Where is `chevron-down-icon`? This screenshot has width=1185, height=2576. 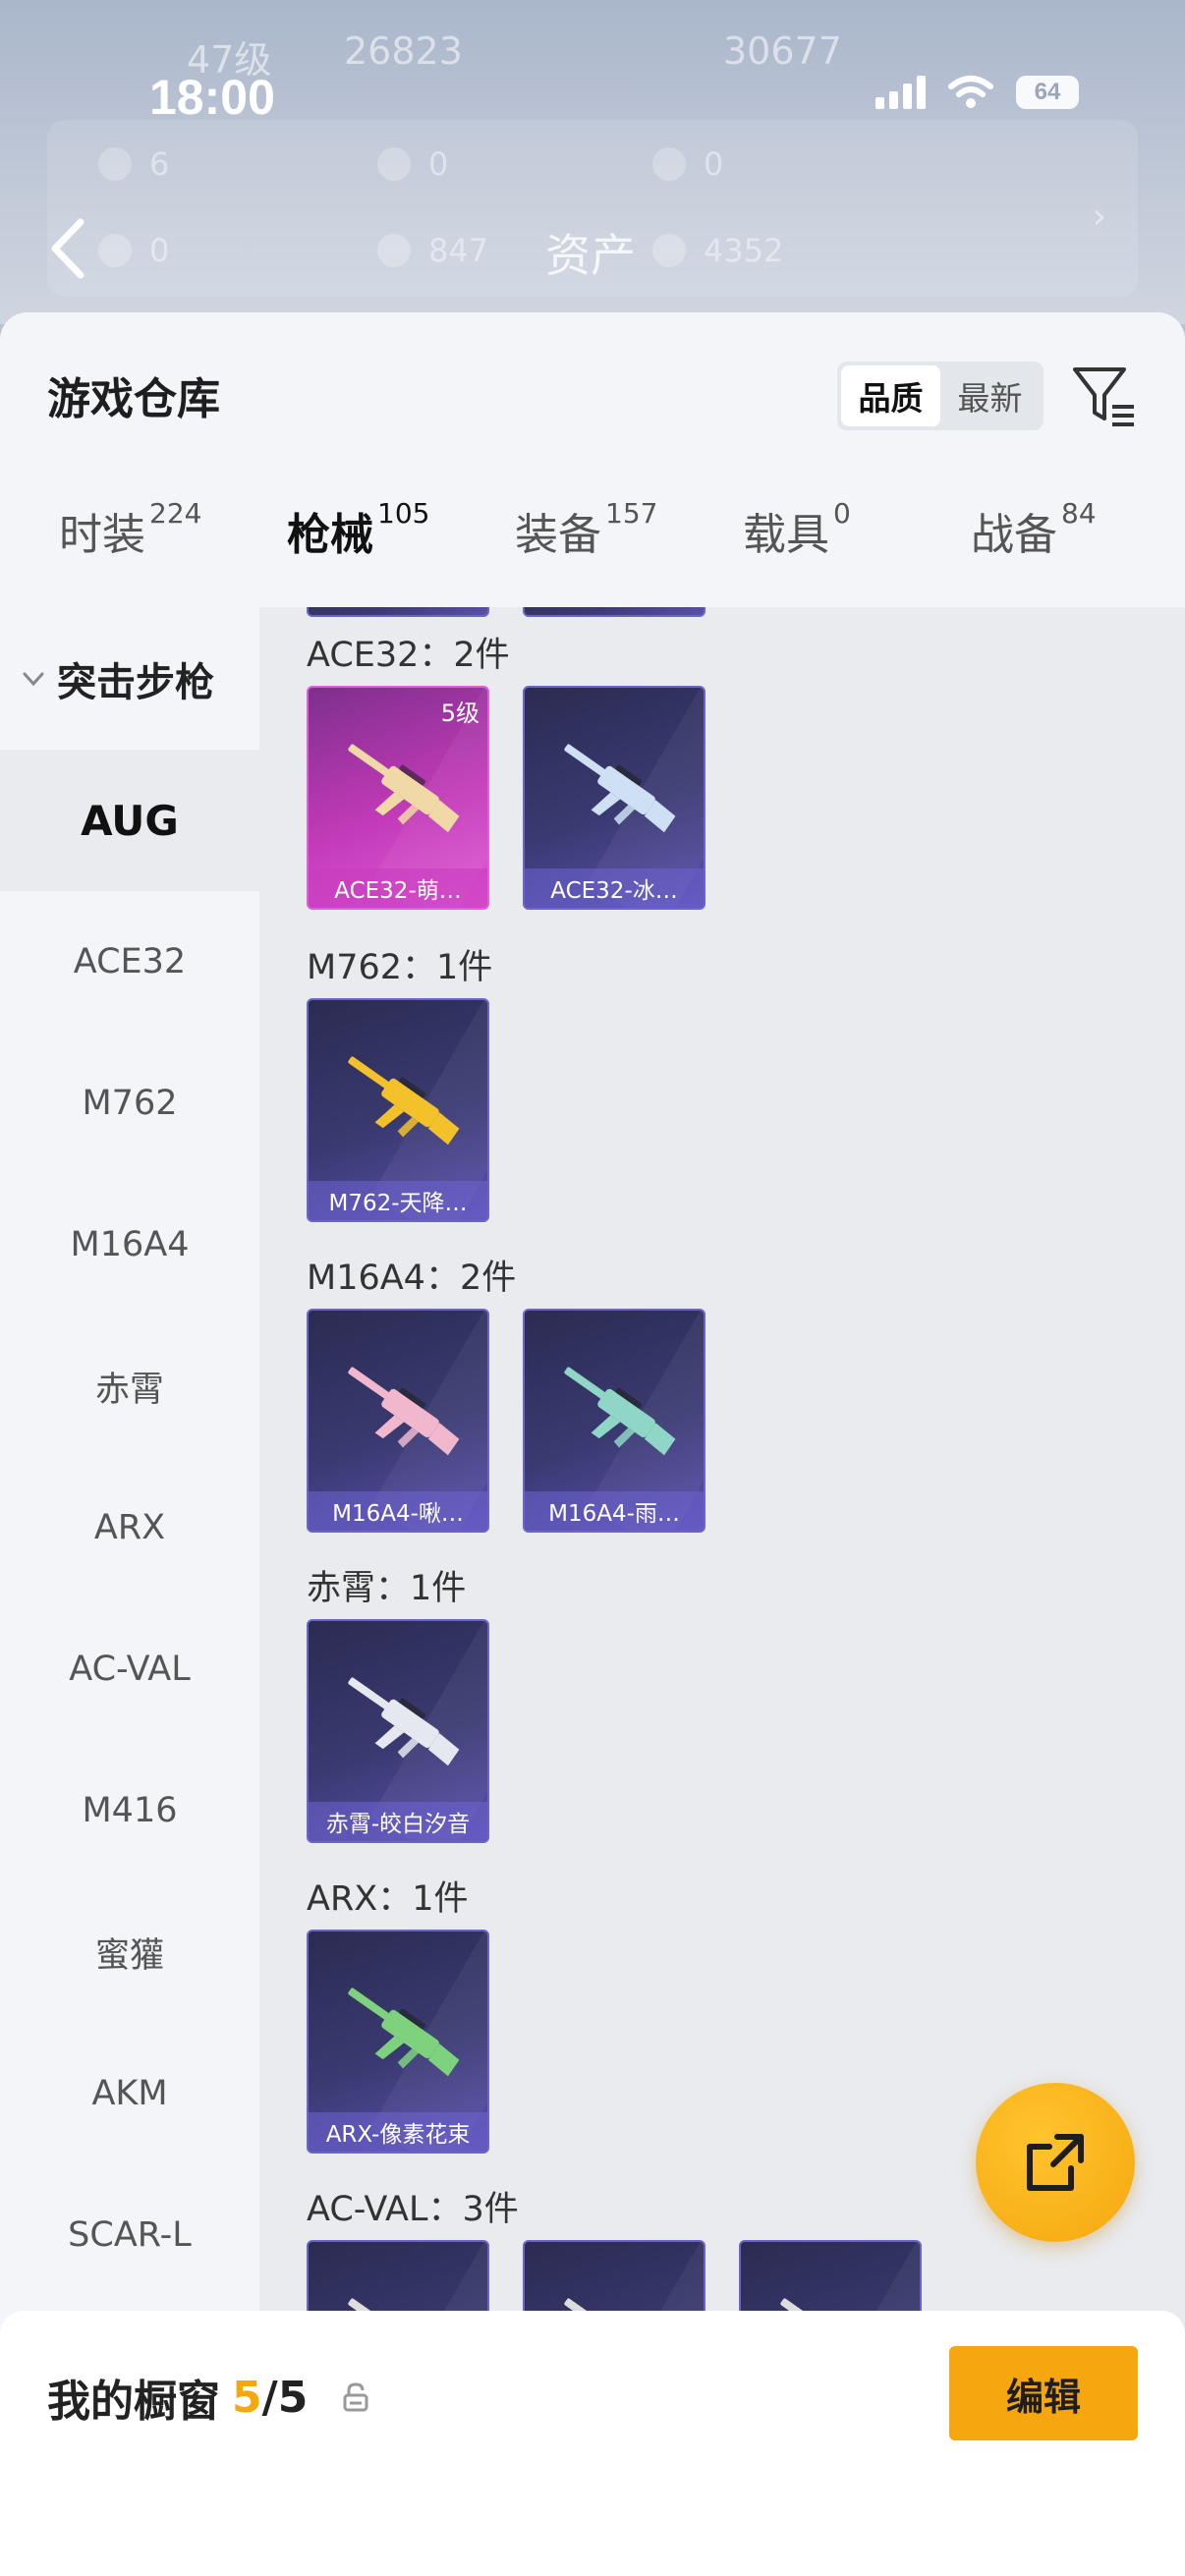 chevron-down-icon is located at coordinates (34, 679).